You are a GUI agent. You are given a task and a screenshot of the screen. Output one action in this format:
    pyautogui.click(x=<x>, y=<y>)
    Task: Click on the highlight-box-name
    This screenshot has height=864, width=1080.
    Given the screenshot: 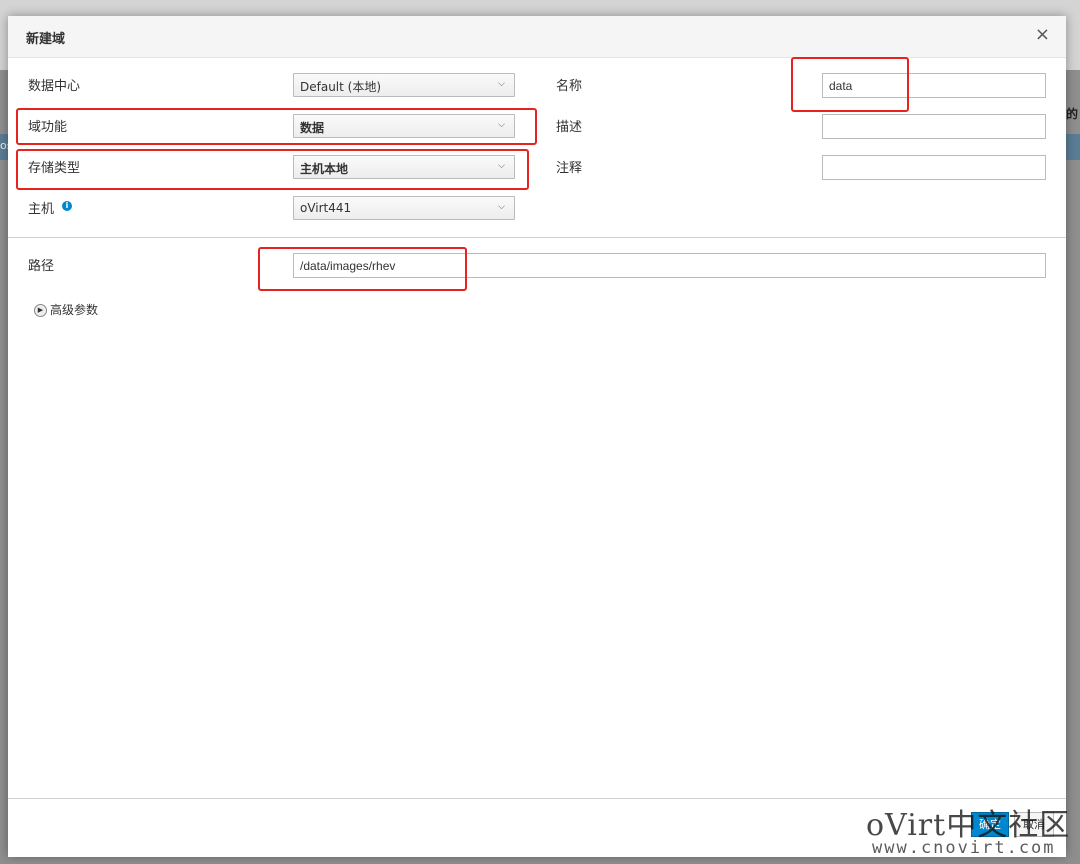 What is the action you would take?
    pyautogui.click(x=850, y=84)
    